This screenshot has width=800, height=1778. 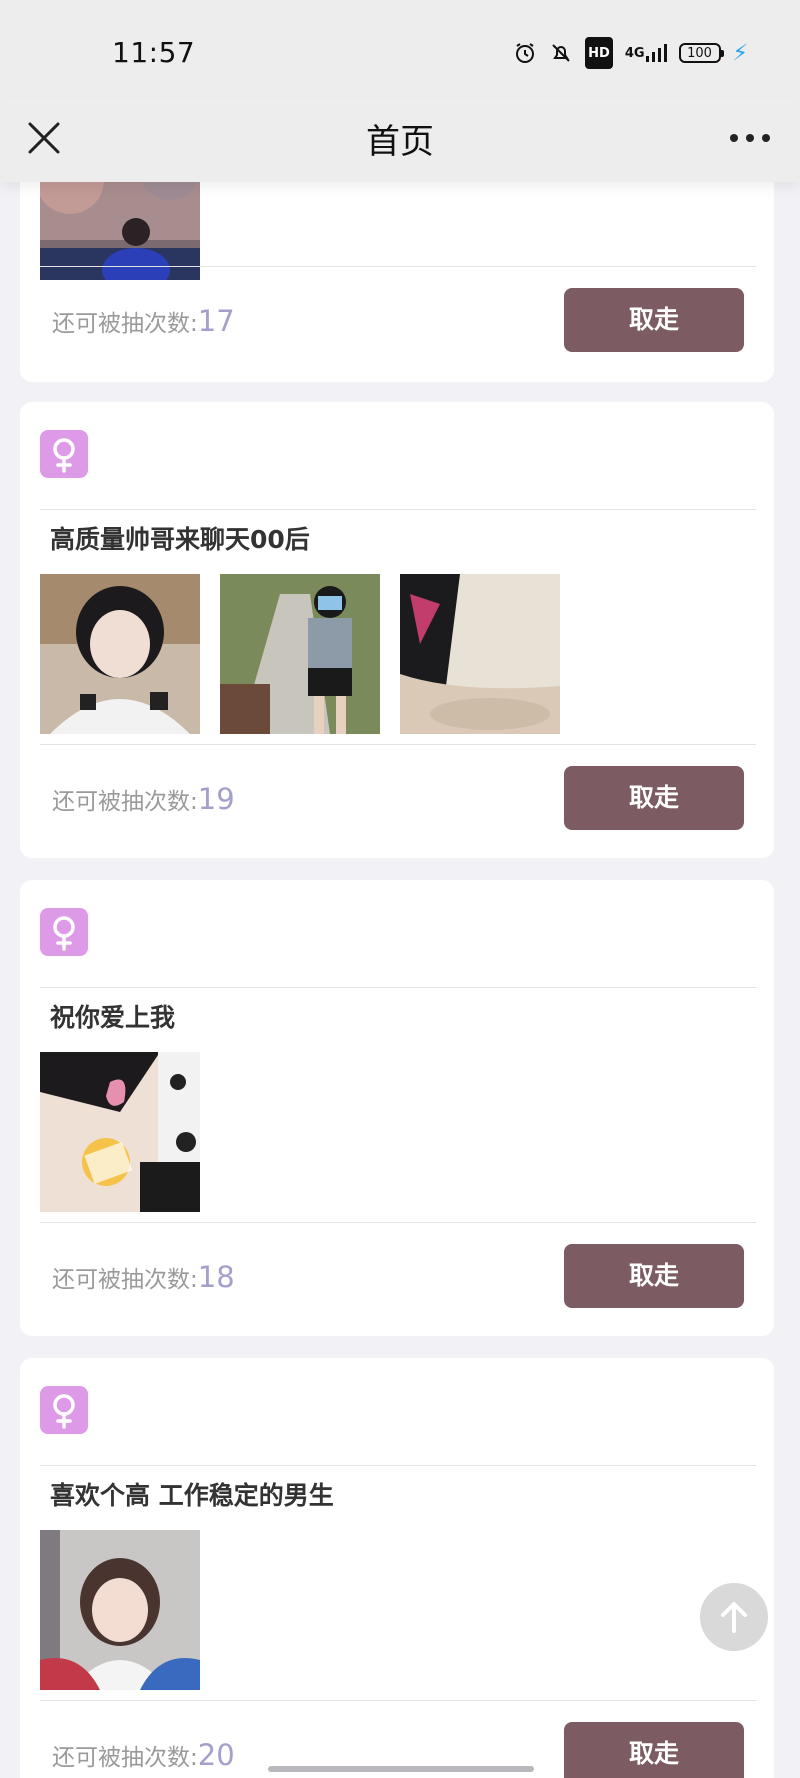 What do you see at coordinates (398, 798) in the screenshot?
I see `card-footer: 还可被抽次数:19 取走` at bounding box center [398, 798].